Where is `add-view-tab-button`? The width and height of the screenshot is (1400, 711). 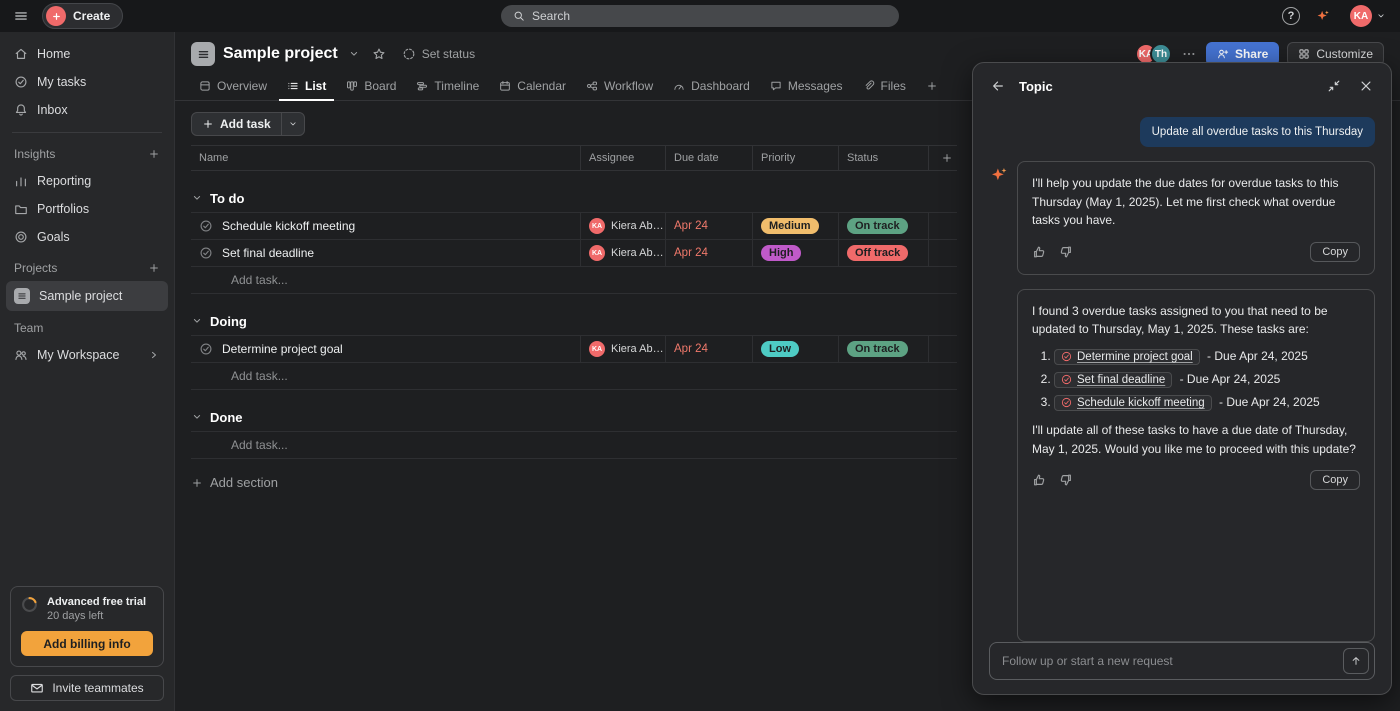
add-view-tab-button is located at coordinates (932, 86).